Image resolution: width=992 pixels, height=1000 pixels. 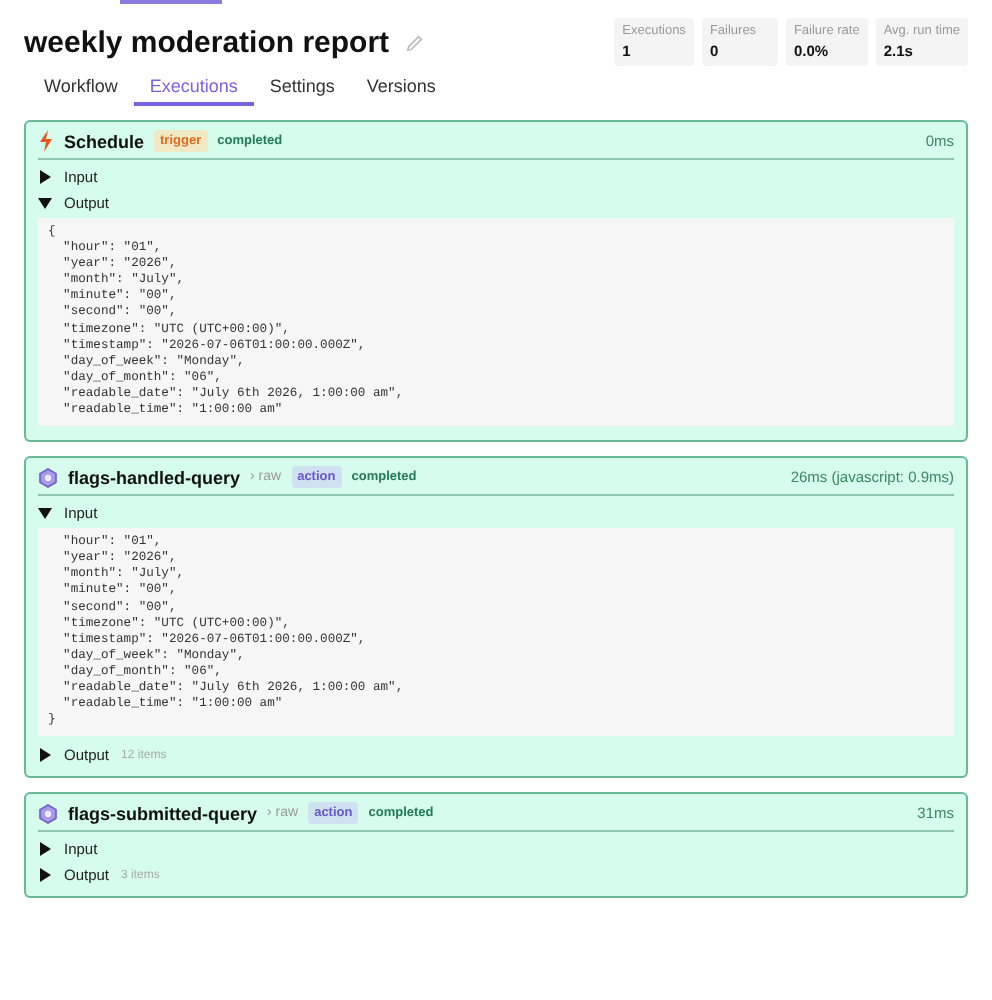 What do you see at coordinates (207, 42) in the screenshot?
I see `workflow-title: weekly moderation report` at bounding box center [207, 42].